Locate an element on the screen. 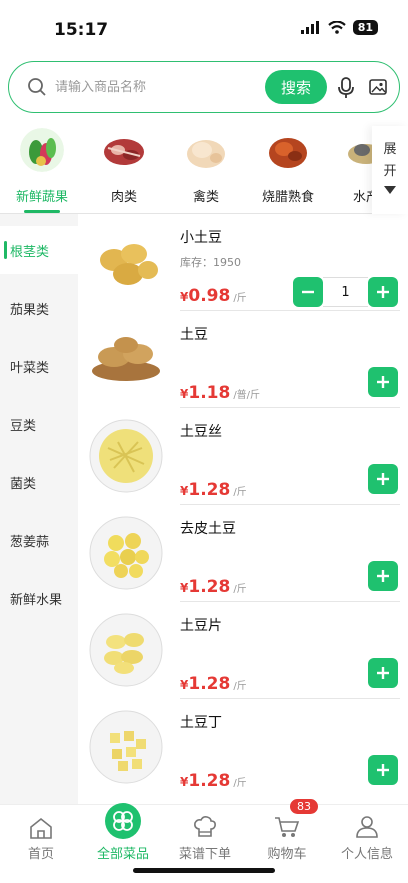 The image size is (408, 883). expand-label: 展 is located at coordinates (390, 149).